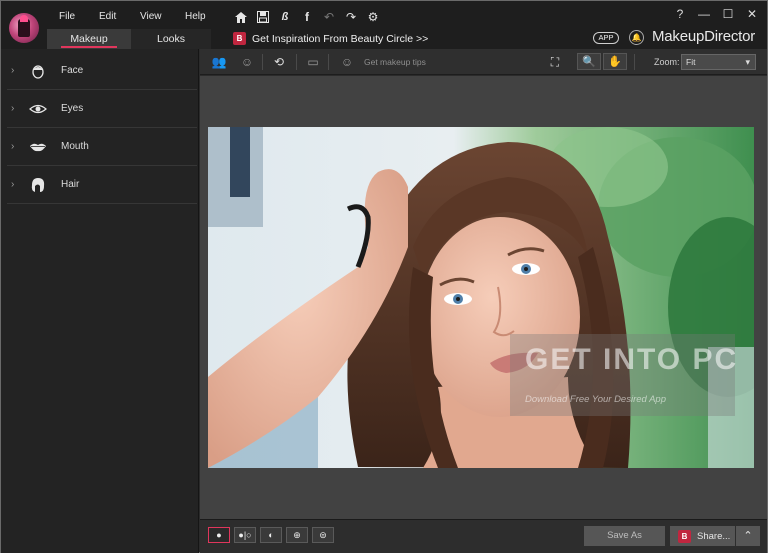 The width and height of the screenshot is (768, 553). I want to click on category-mouth: › Mouth, so click(102, 147).